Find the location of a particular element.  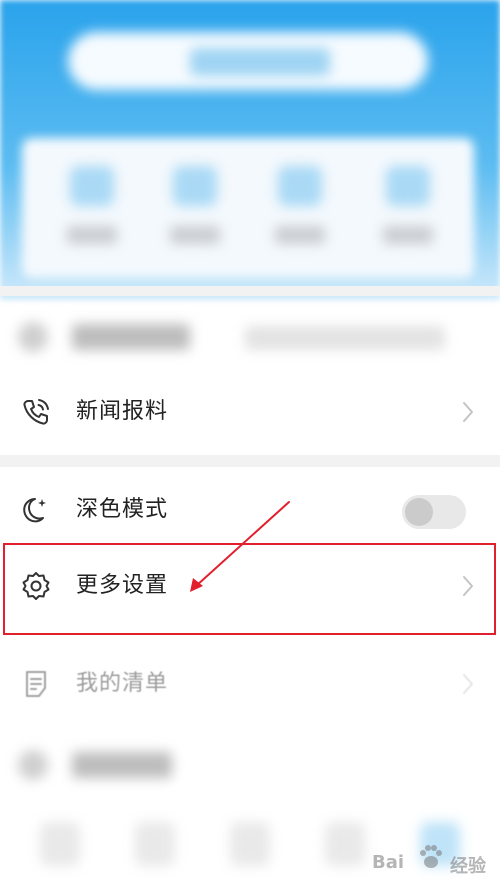

dark-mode-toggle is located at coordinates (434, 512).